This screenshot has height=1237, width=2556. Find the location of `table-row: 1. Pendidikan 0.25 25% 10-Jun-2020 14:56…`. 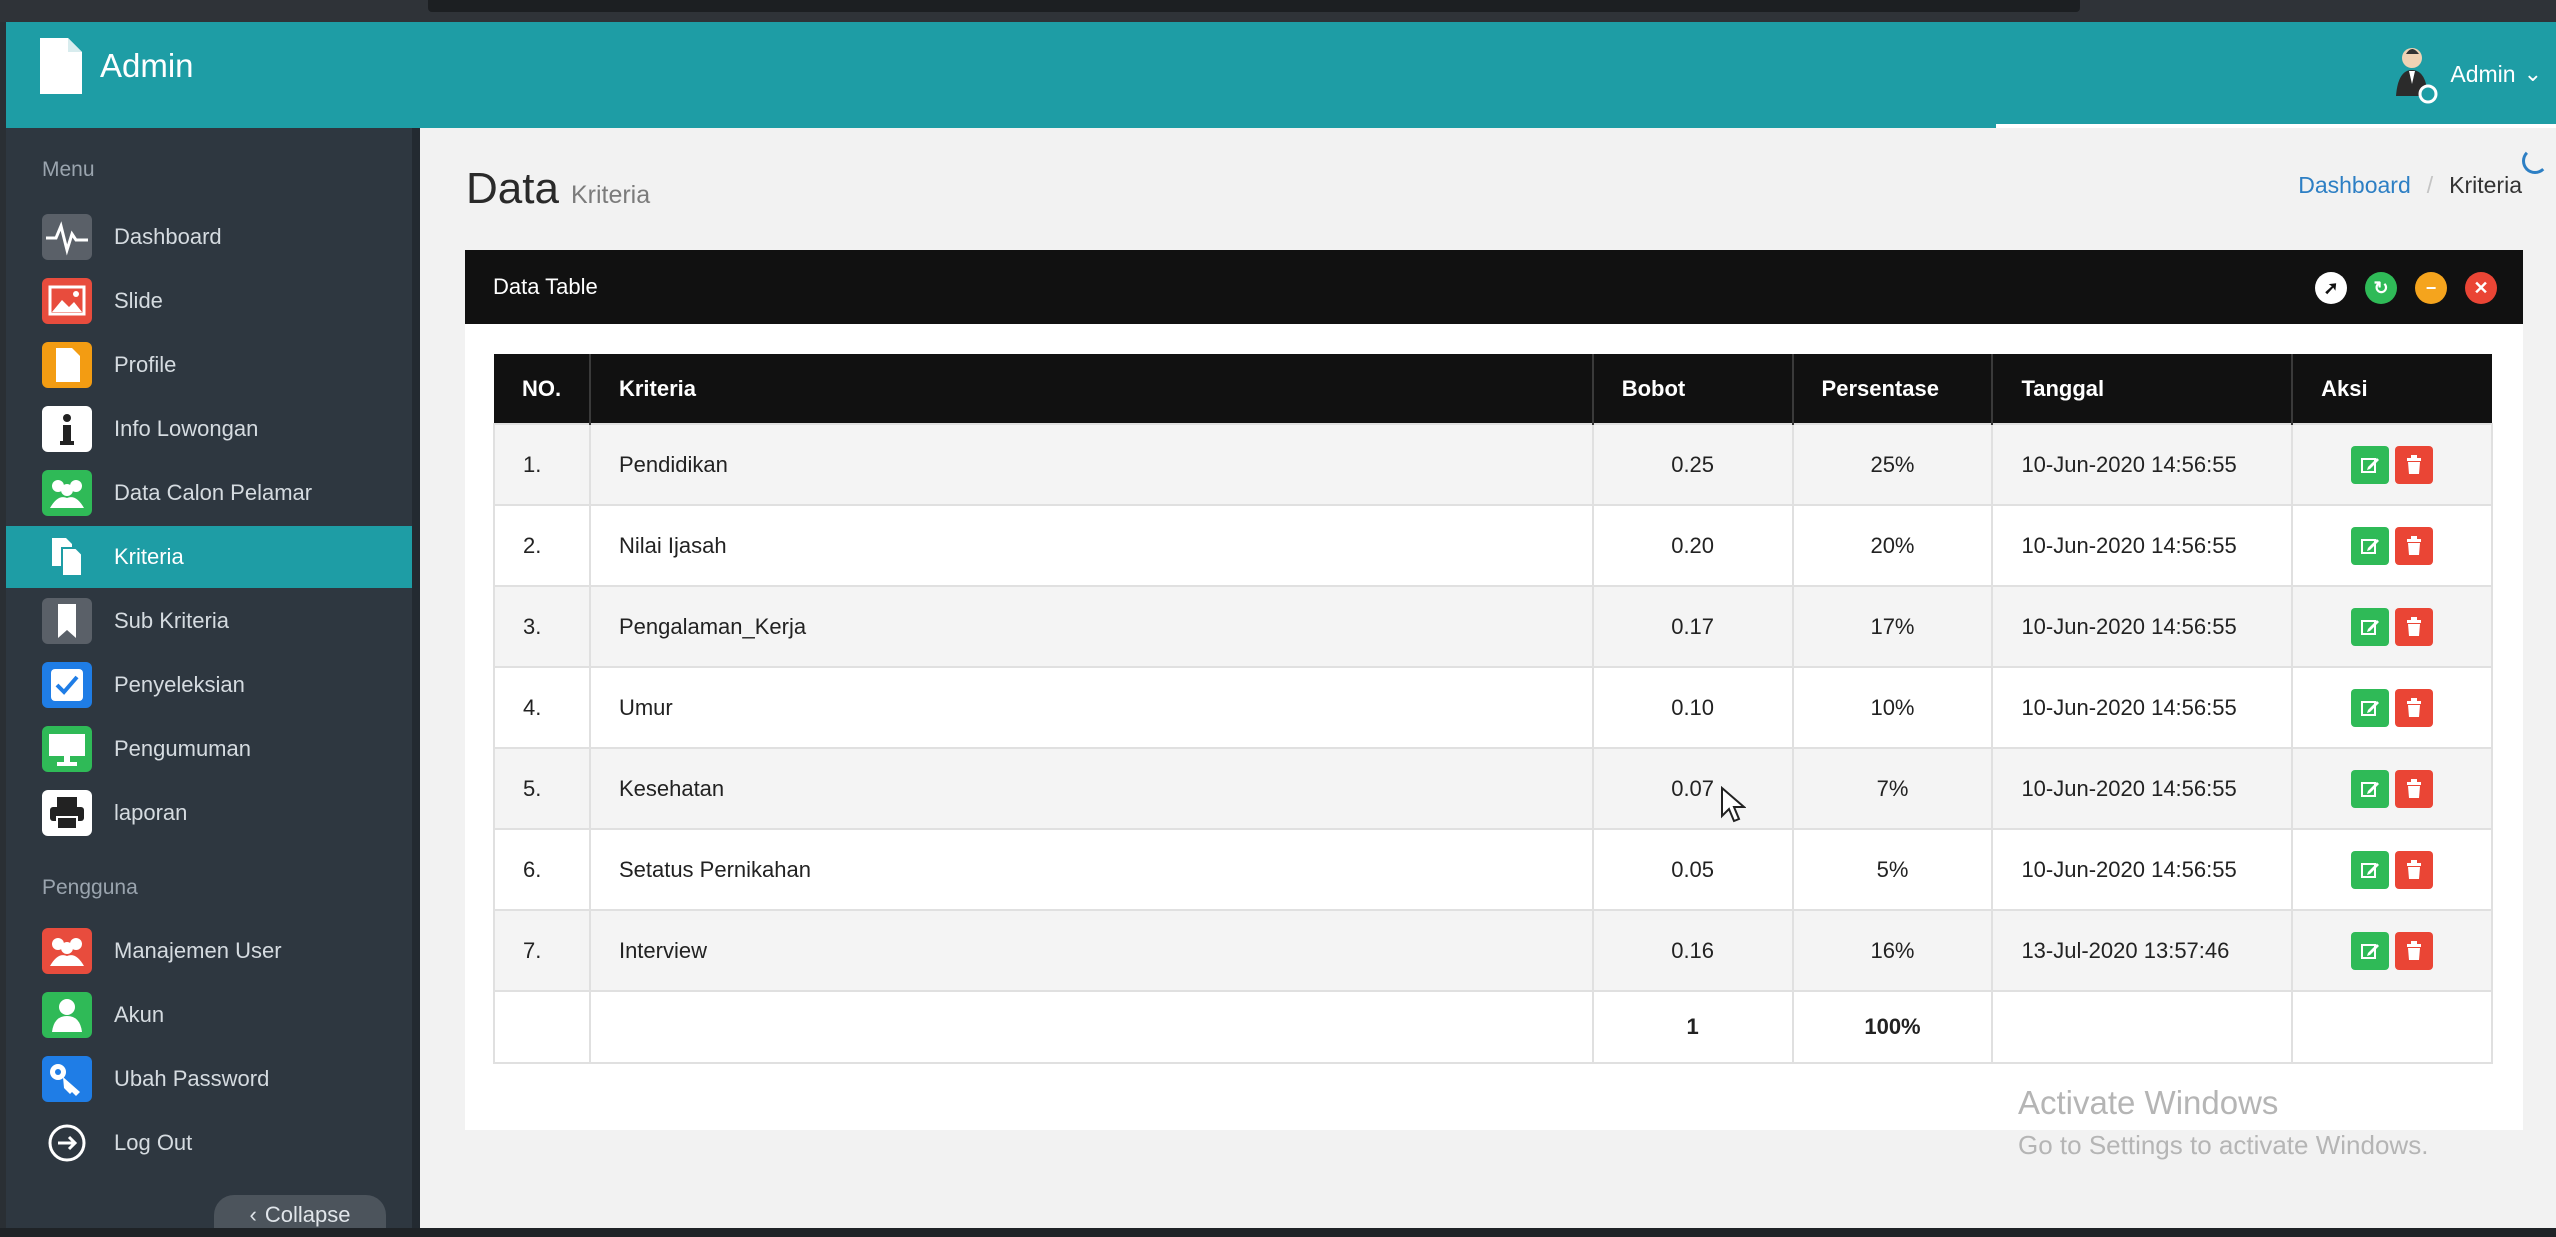

table-row: 1. Pendidikan 0.25 25% 10-Jun-2020 14:56… is located at coordinates (1493, 464).